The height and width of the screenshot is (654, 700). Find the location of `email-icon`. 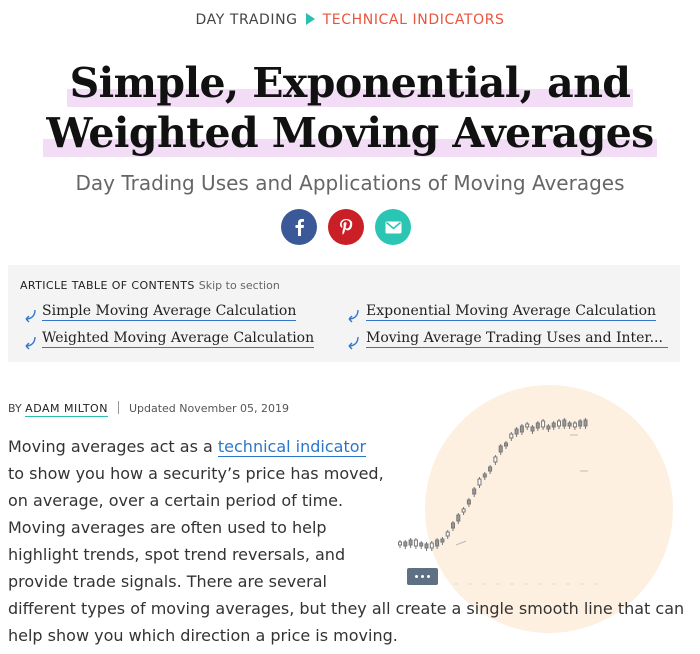

email-icon is located at coordinates (393, 227).